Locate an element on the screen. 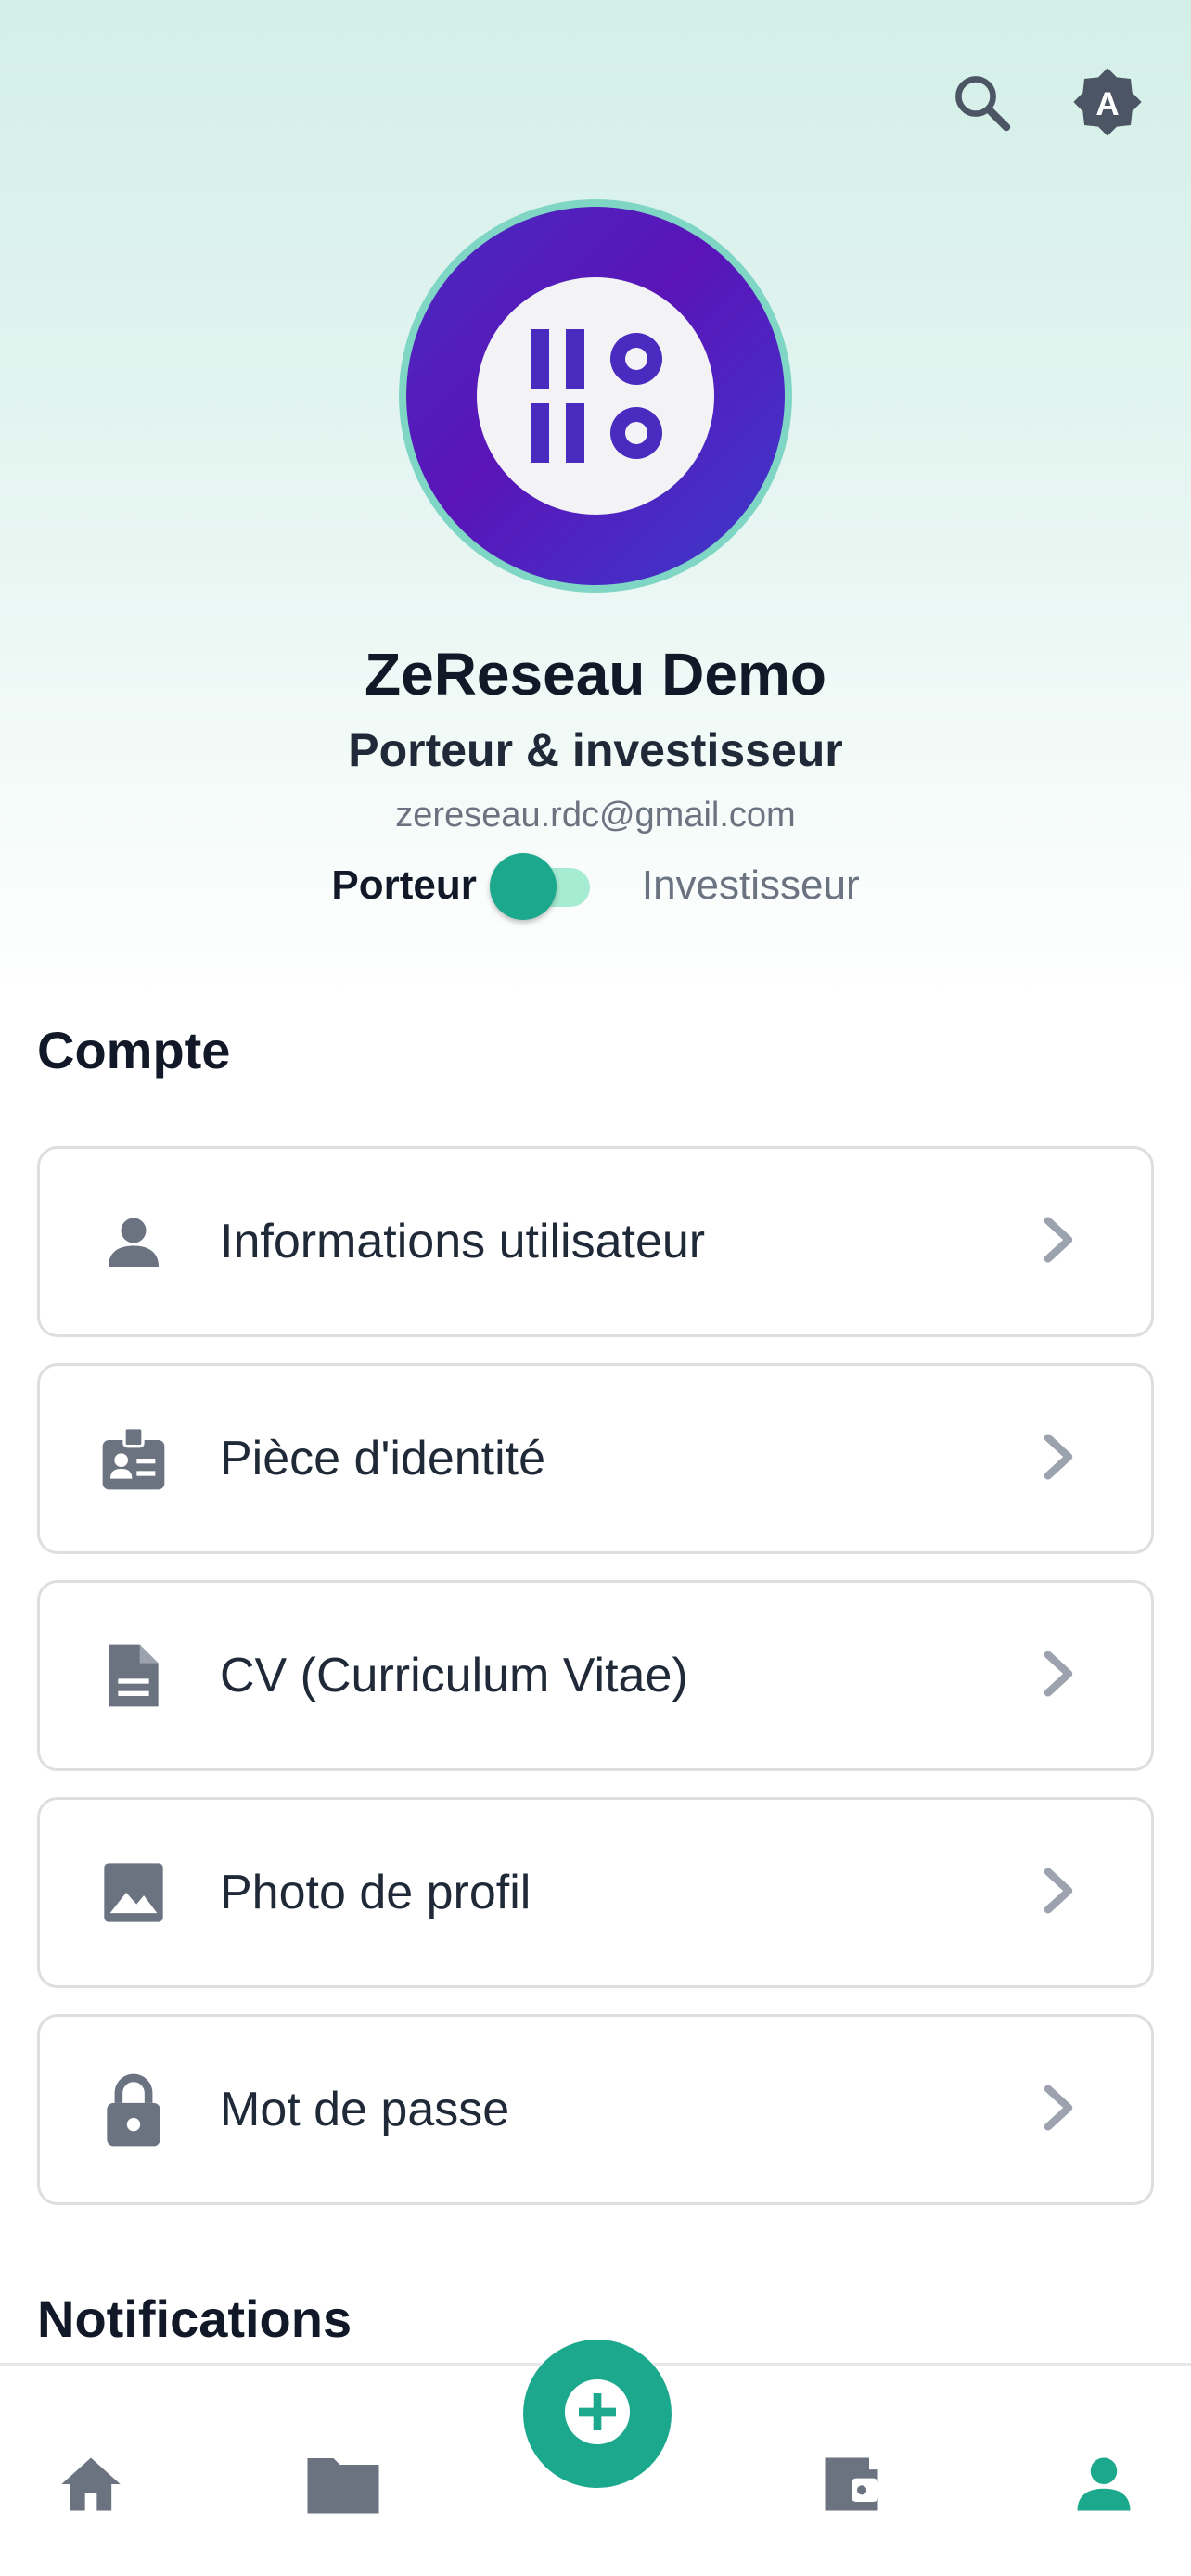 The width and height of the screenshot is (1191, 2576). bottom-navigation is located at coordinates (595, 2458).